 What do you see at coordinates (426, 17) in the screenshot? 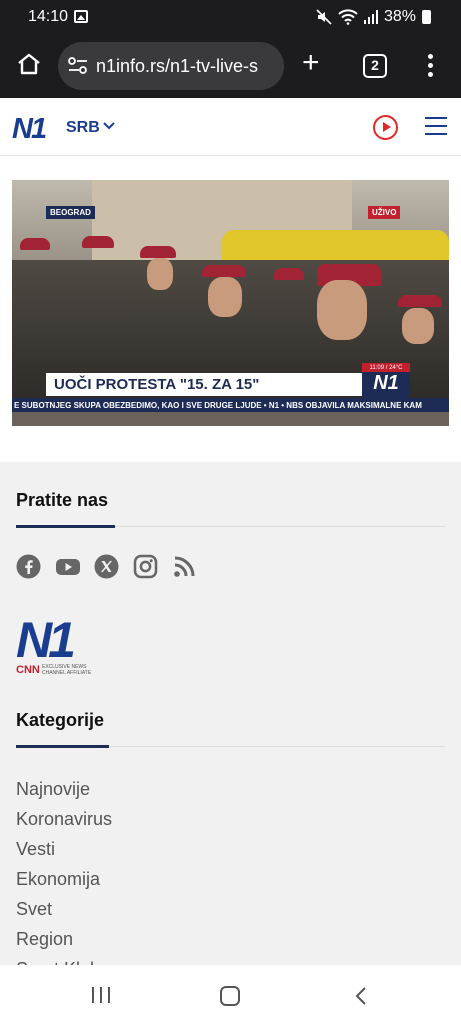
I see `battery-icon` at bounding box center [426, 17].